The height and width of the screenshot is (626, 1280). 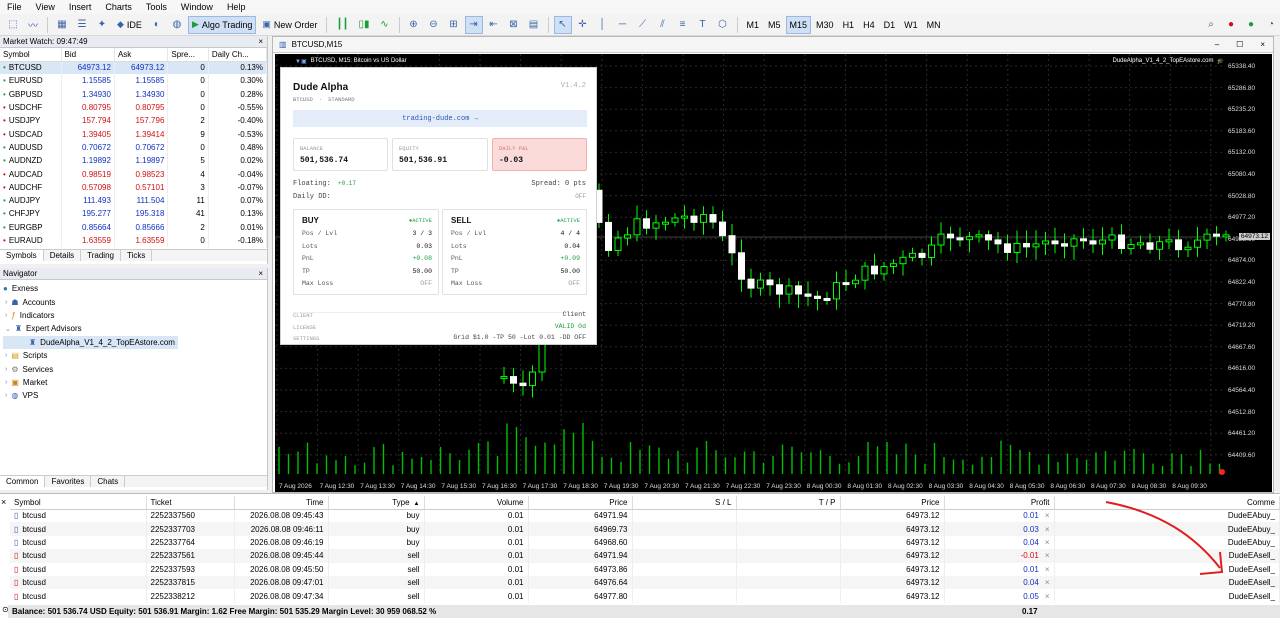 I want to click on templates-icon: ▤, so click(x=534, y=25).